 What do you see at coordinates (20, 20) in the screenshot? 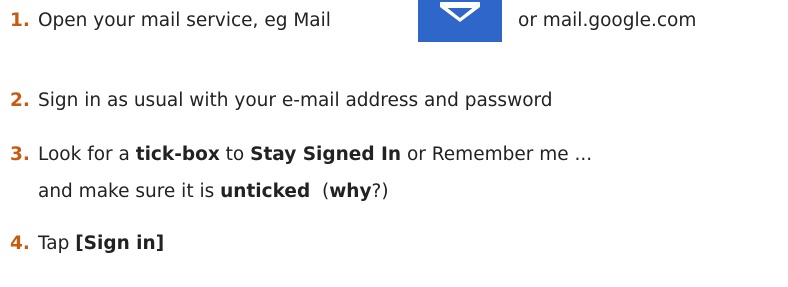
I see `step-number: 1.` at bounding box center [20, 20].